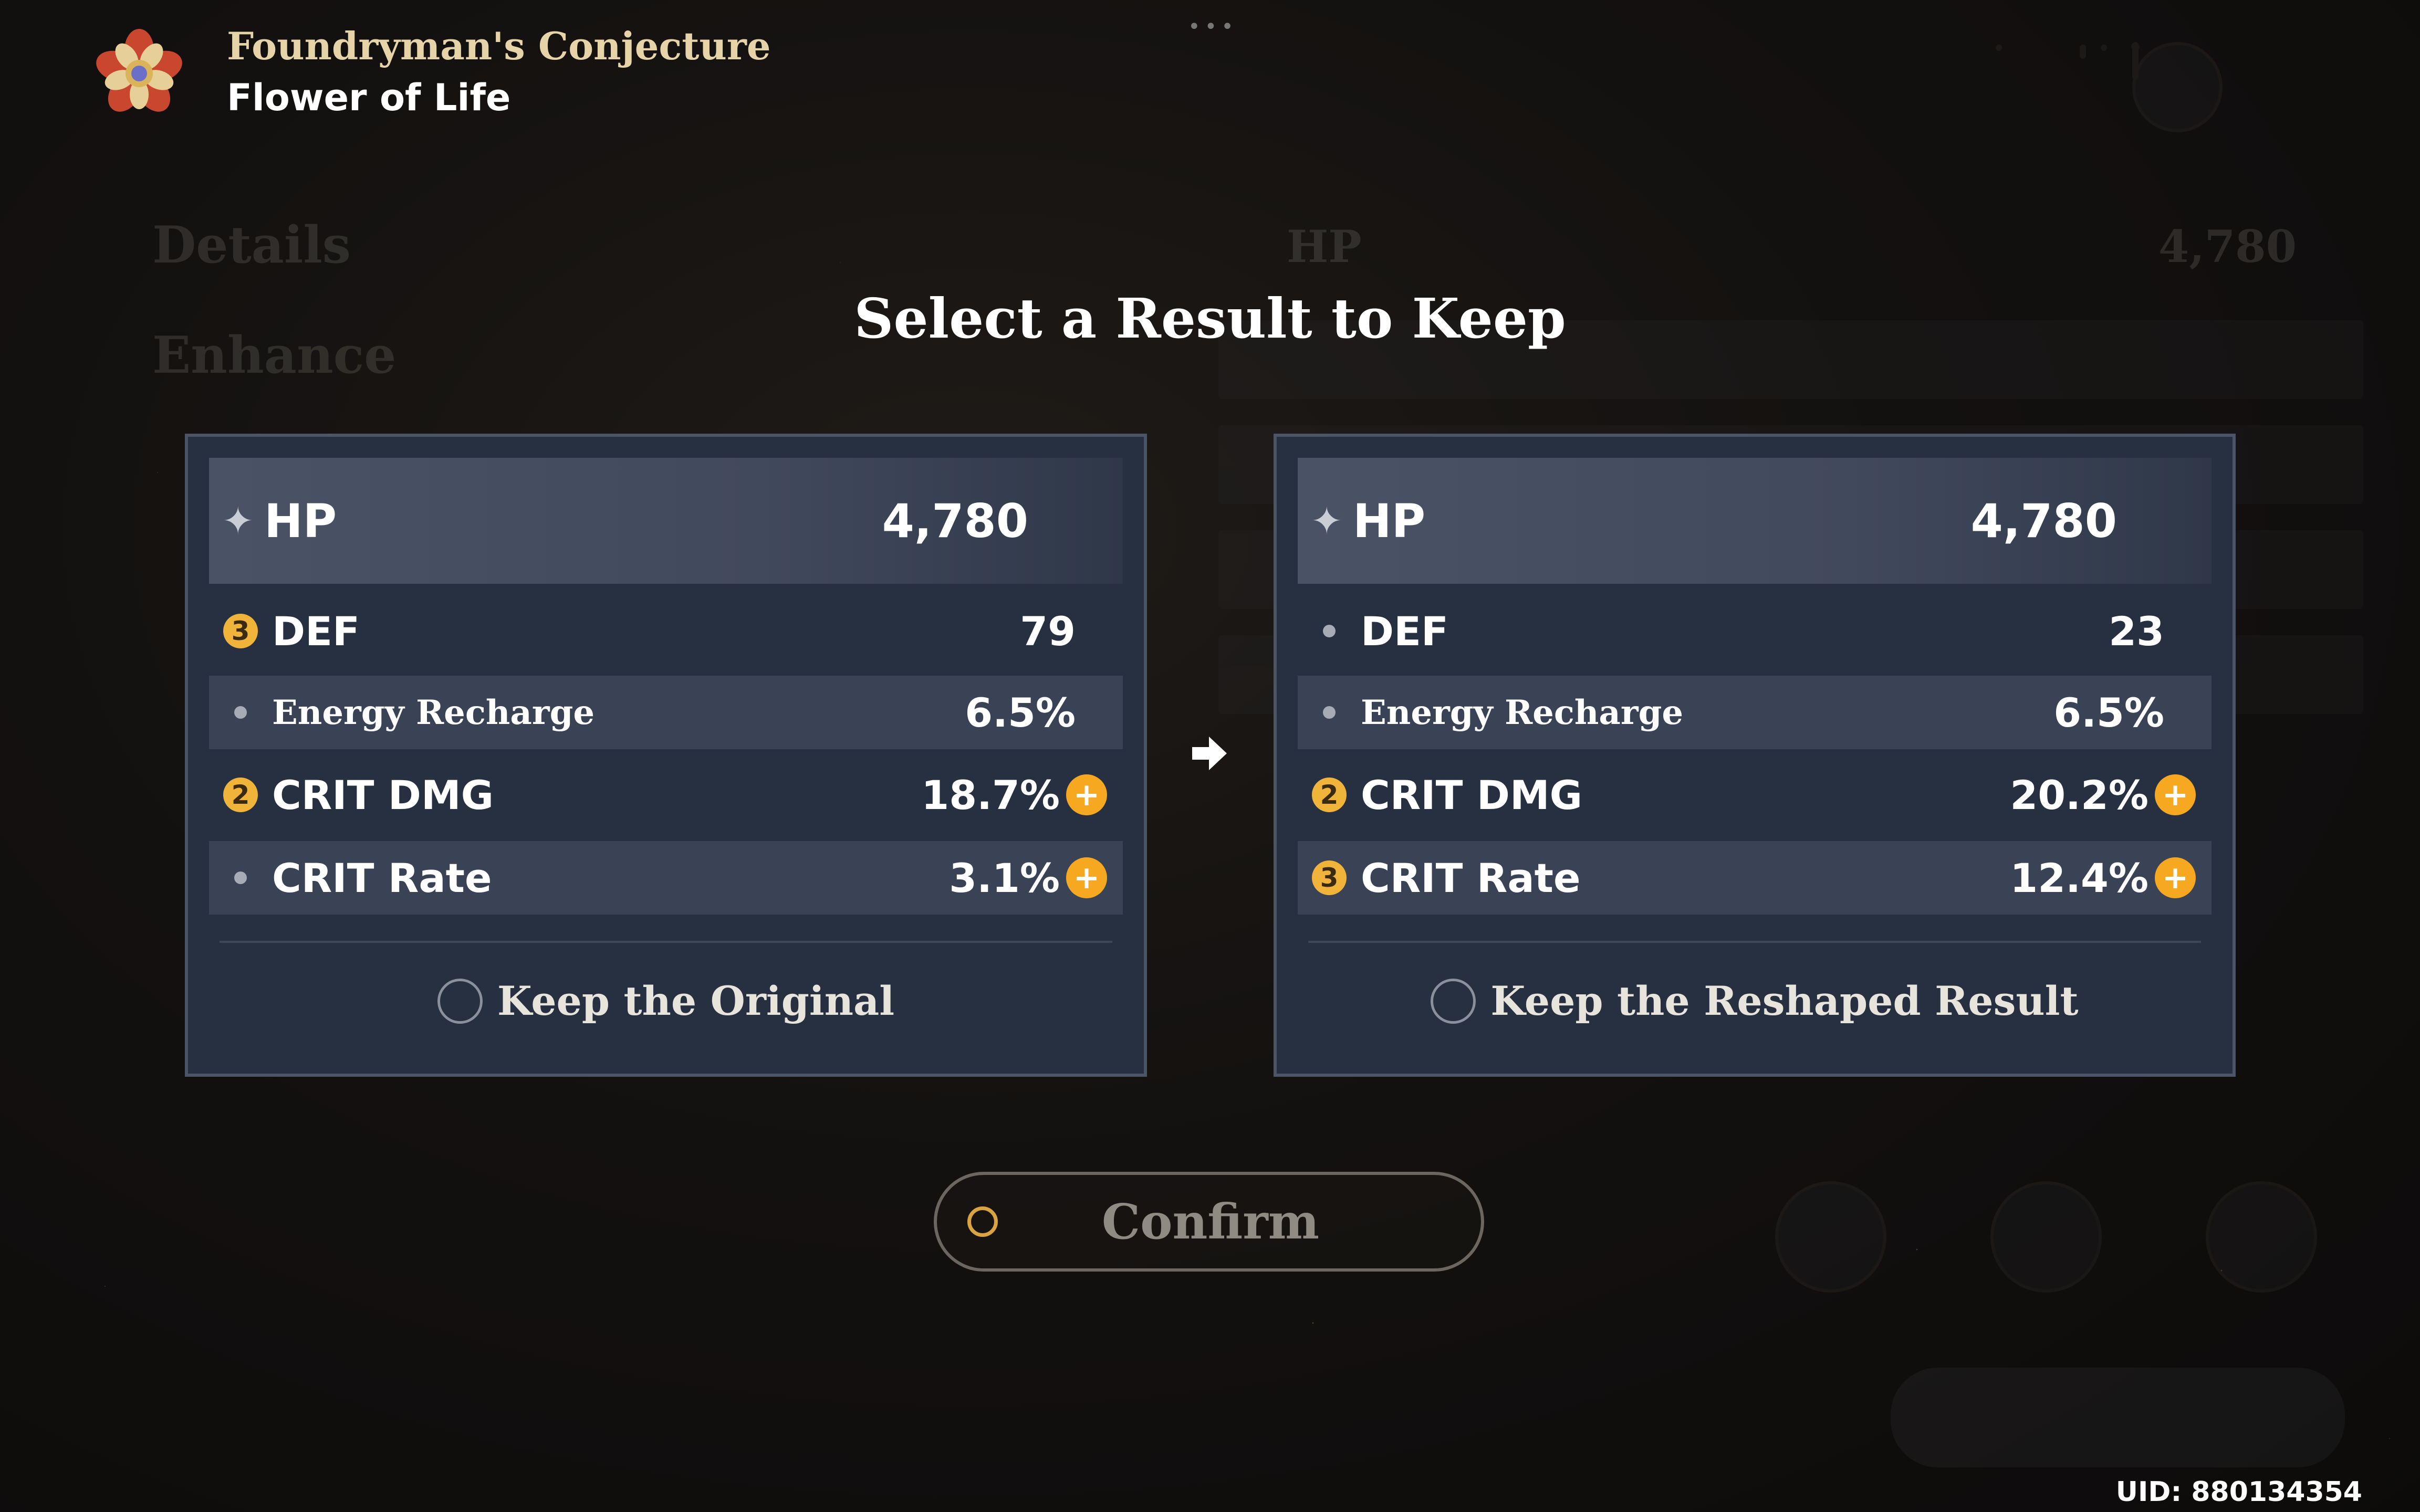 Image resolution: width=2420 pixels, height=1512 pixels. I want to click on substat-row: 2 CRIT DMG 20.2% +, so click(1755, 795).